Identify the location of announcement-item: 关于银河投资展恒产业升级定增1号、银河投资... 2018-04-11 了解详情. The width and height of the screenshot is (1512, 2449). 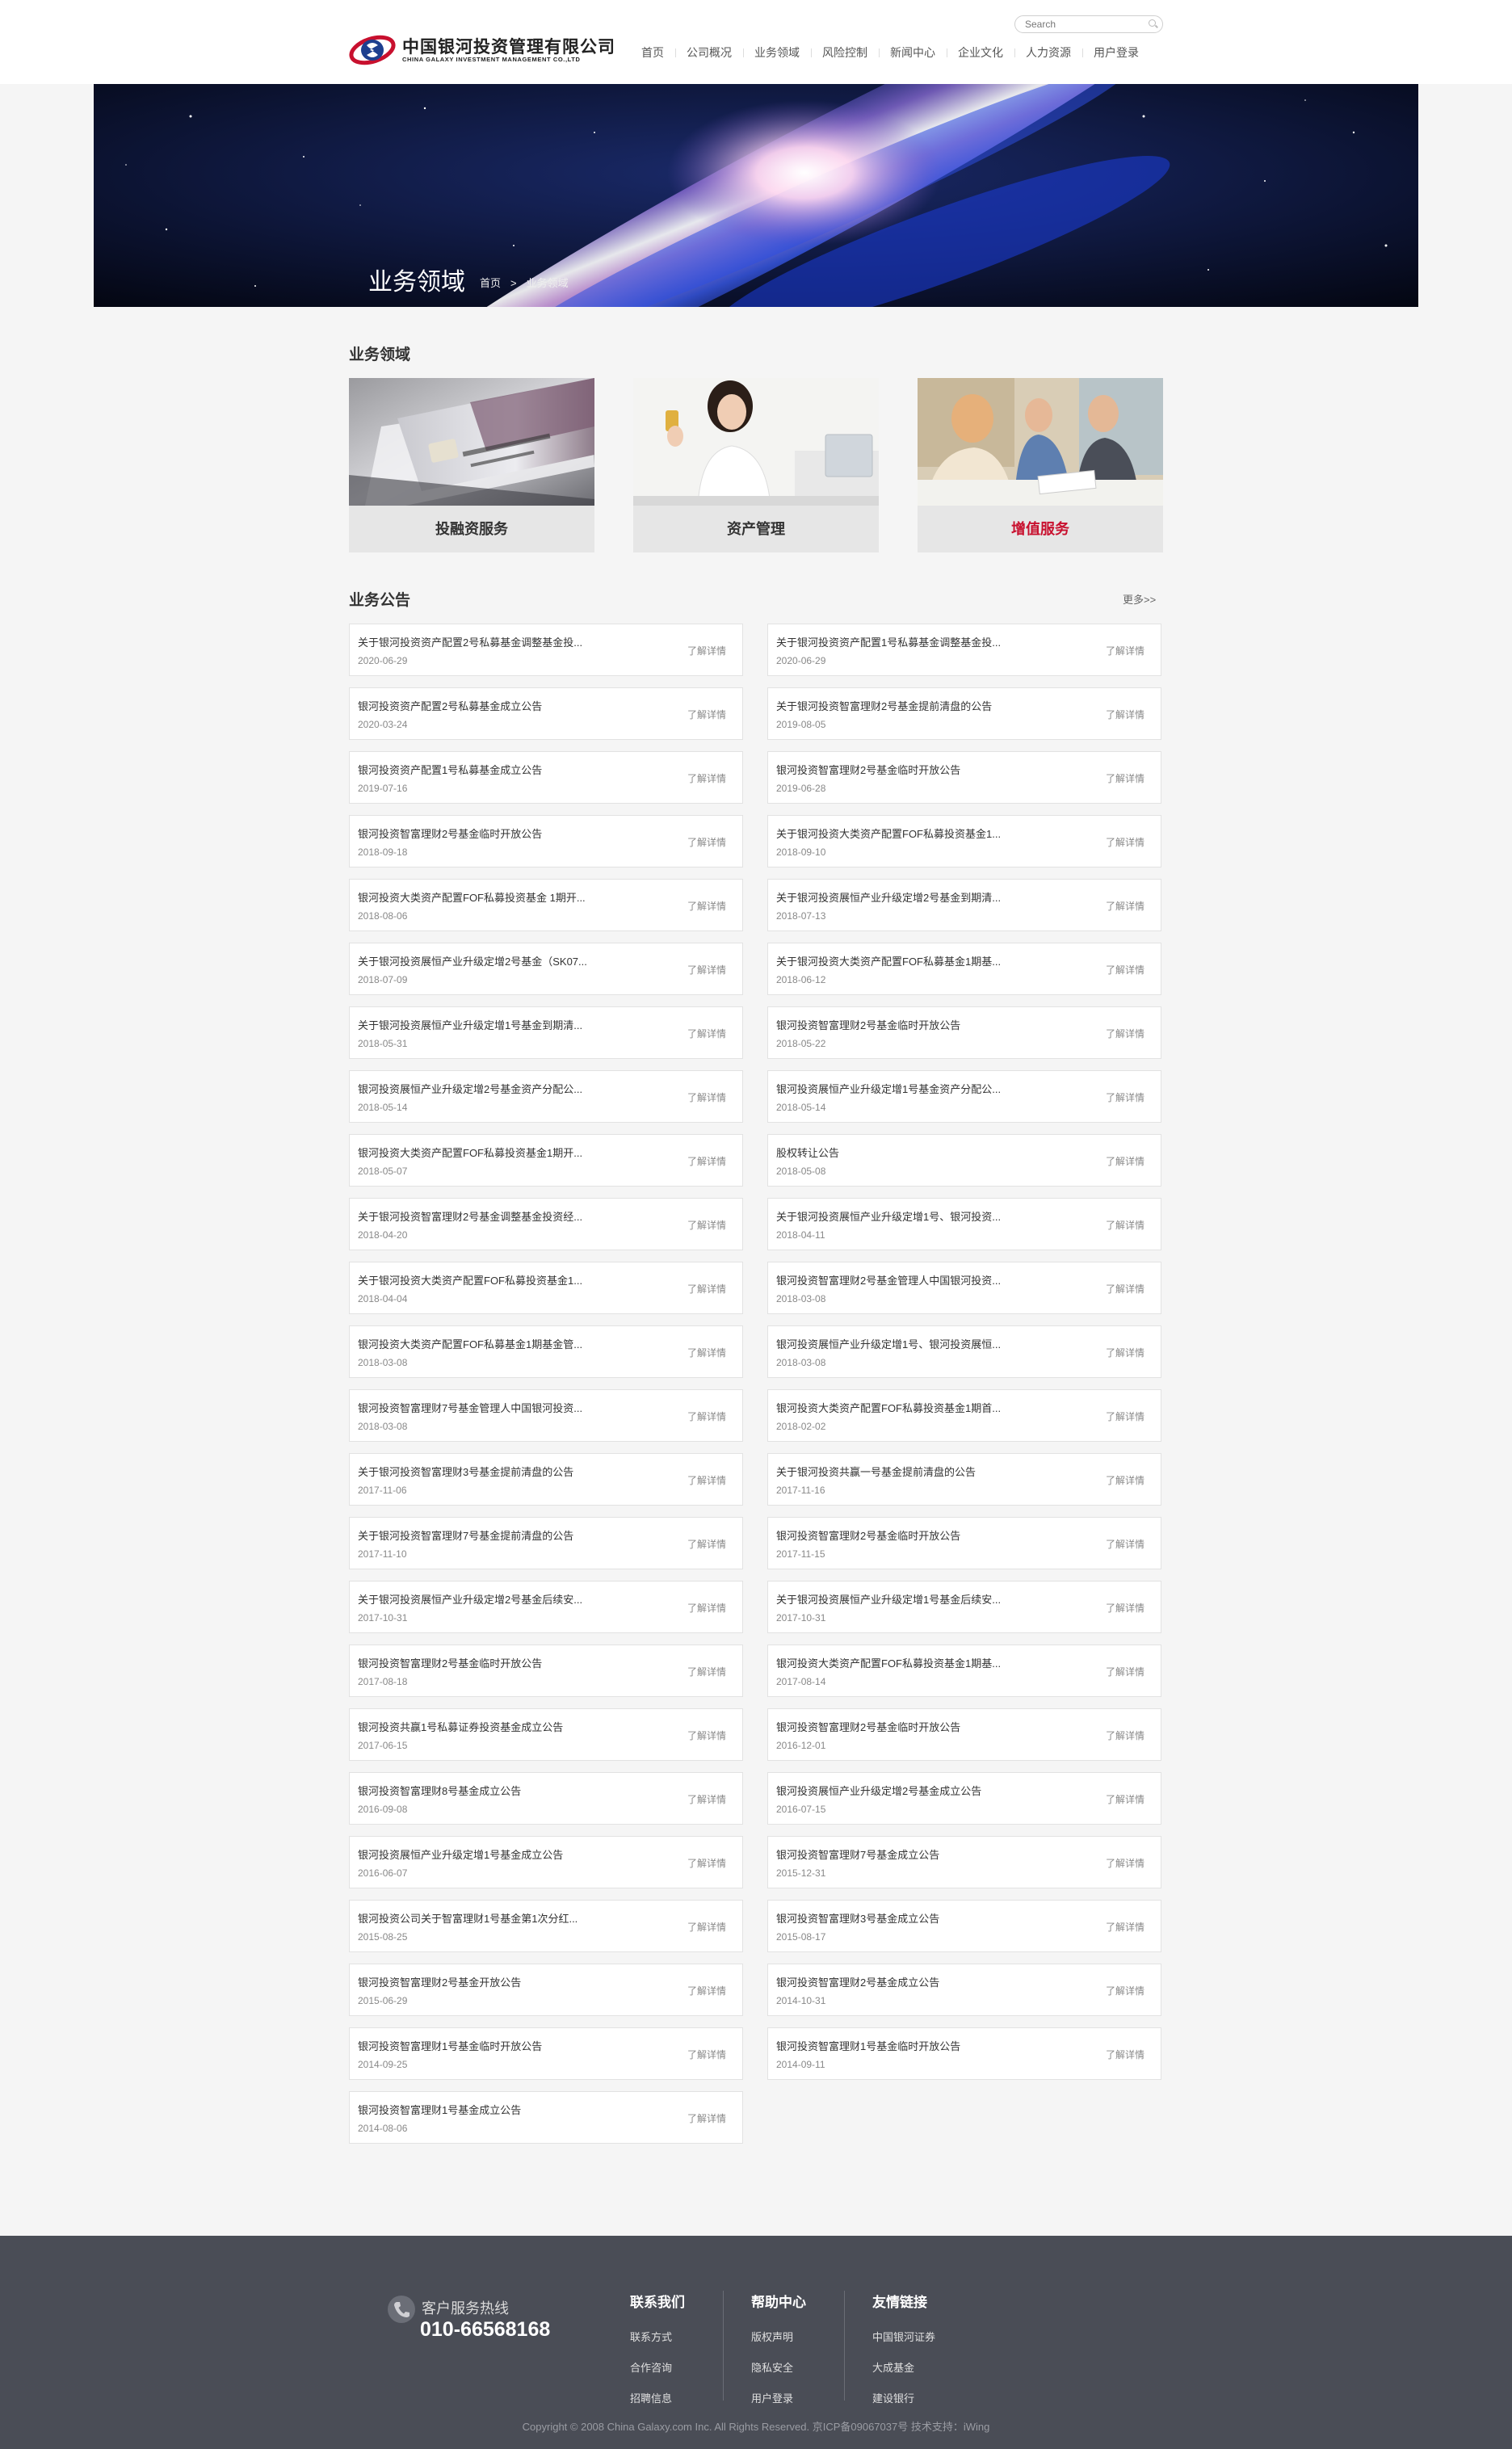
(964, 1224).